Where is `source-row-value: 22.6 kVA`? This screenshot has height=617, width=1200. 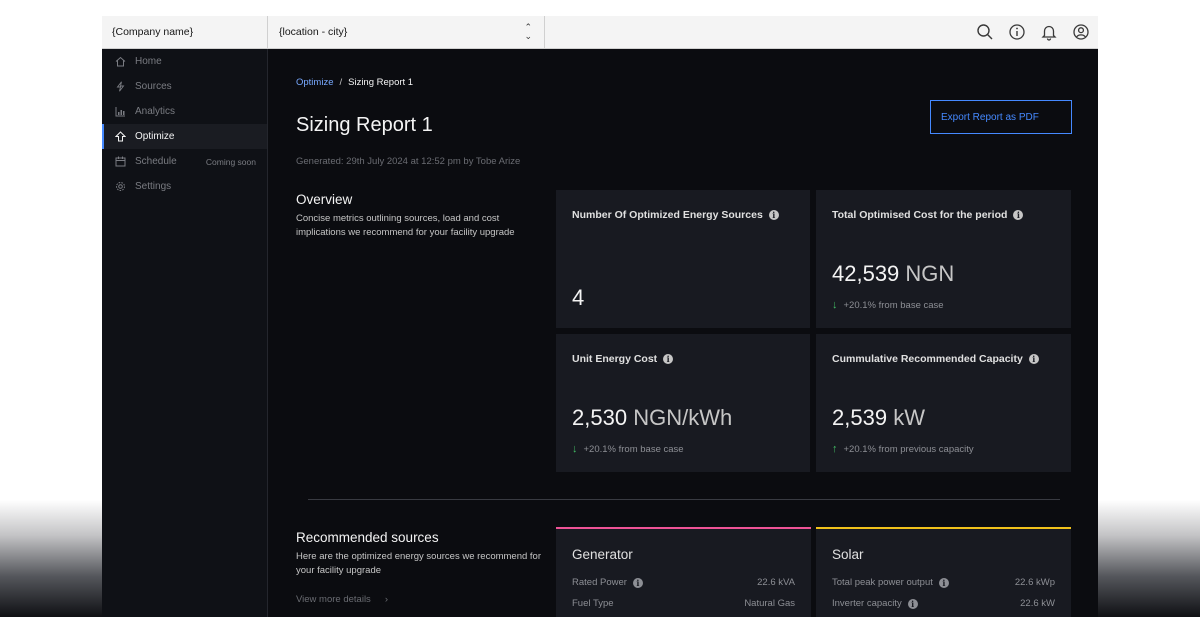
source-row-value: 22.6 kVA is located at coordinates (776, 582).